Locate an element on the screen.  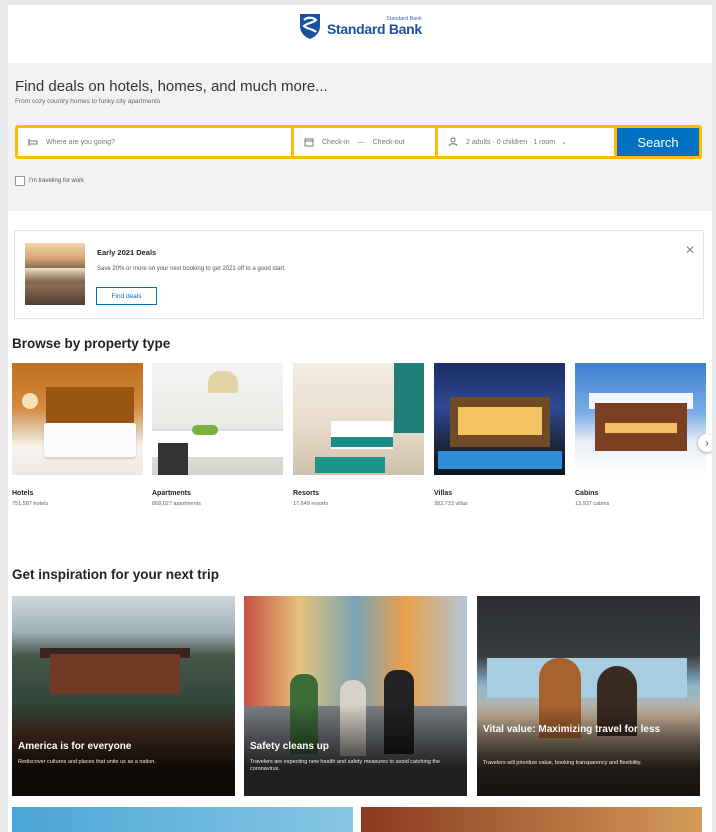
work-travel-label: I'm traveling for work is located at coordinates (57, 181).